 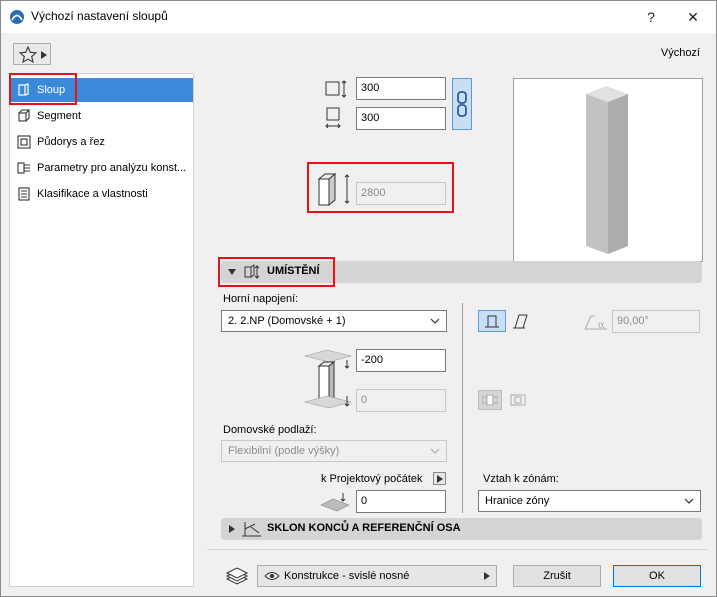 I want to click on top-offset-field: -200, so click(x=401, y=360).